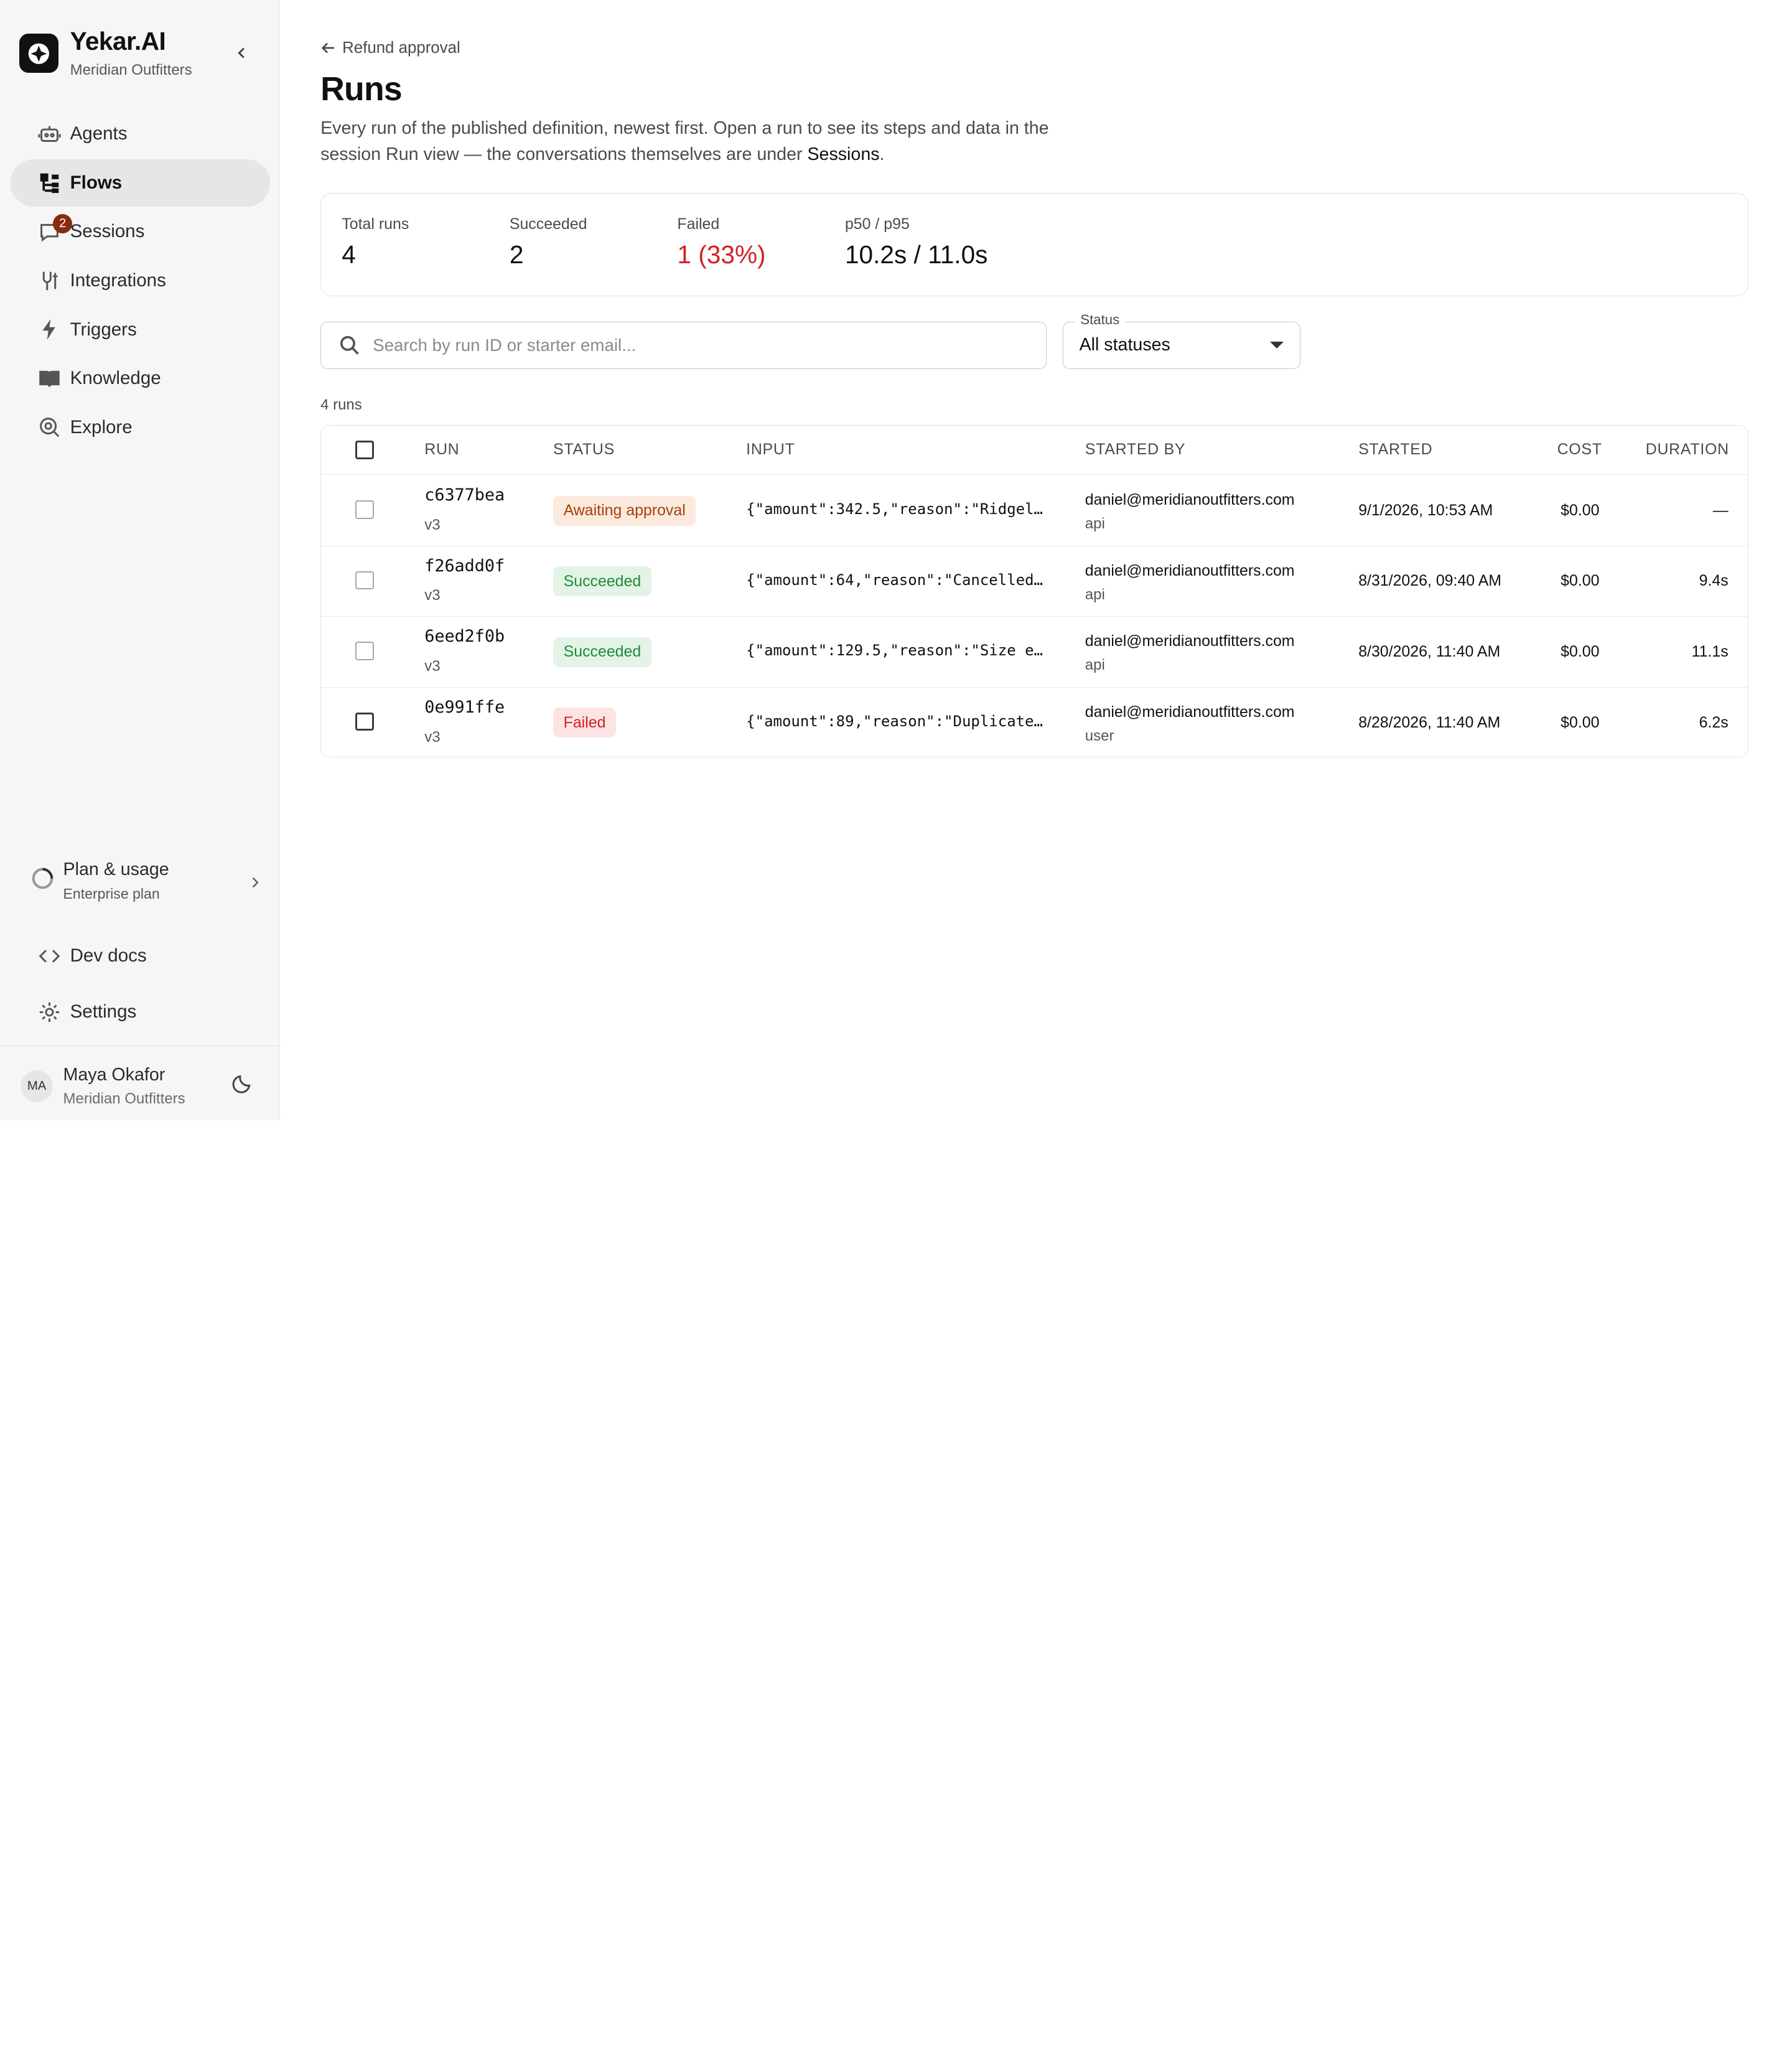  Describe the element at coordinates (49, 329) in the screenshot. I see `bolt-icon` at that location.